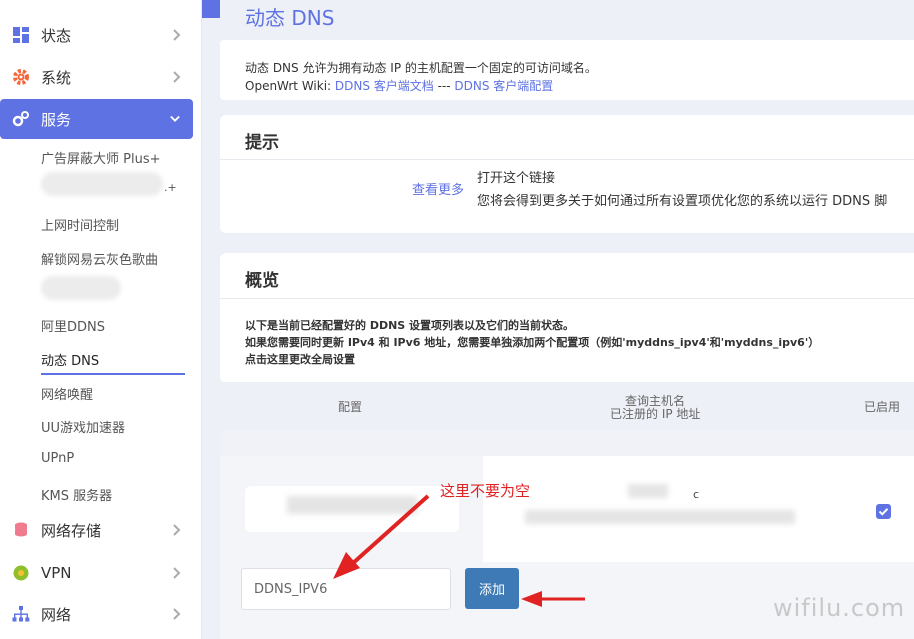  What do you see at coordinates (682, 201) in the screenshot?
I see `hint-detail-text: 您将会得到更多关于如何通过所有设置项优化您的系统以运行 DDNS 脚` at bounding box center [682, 201].